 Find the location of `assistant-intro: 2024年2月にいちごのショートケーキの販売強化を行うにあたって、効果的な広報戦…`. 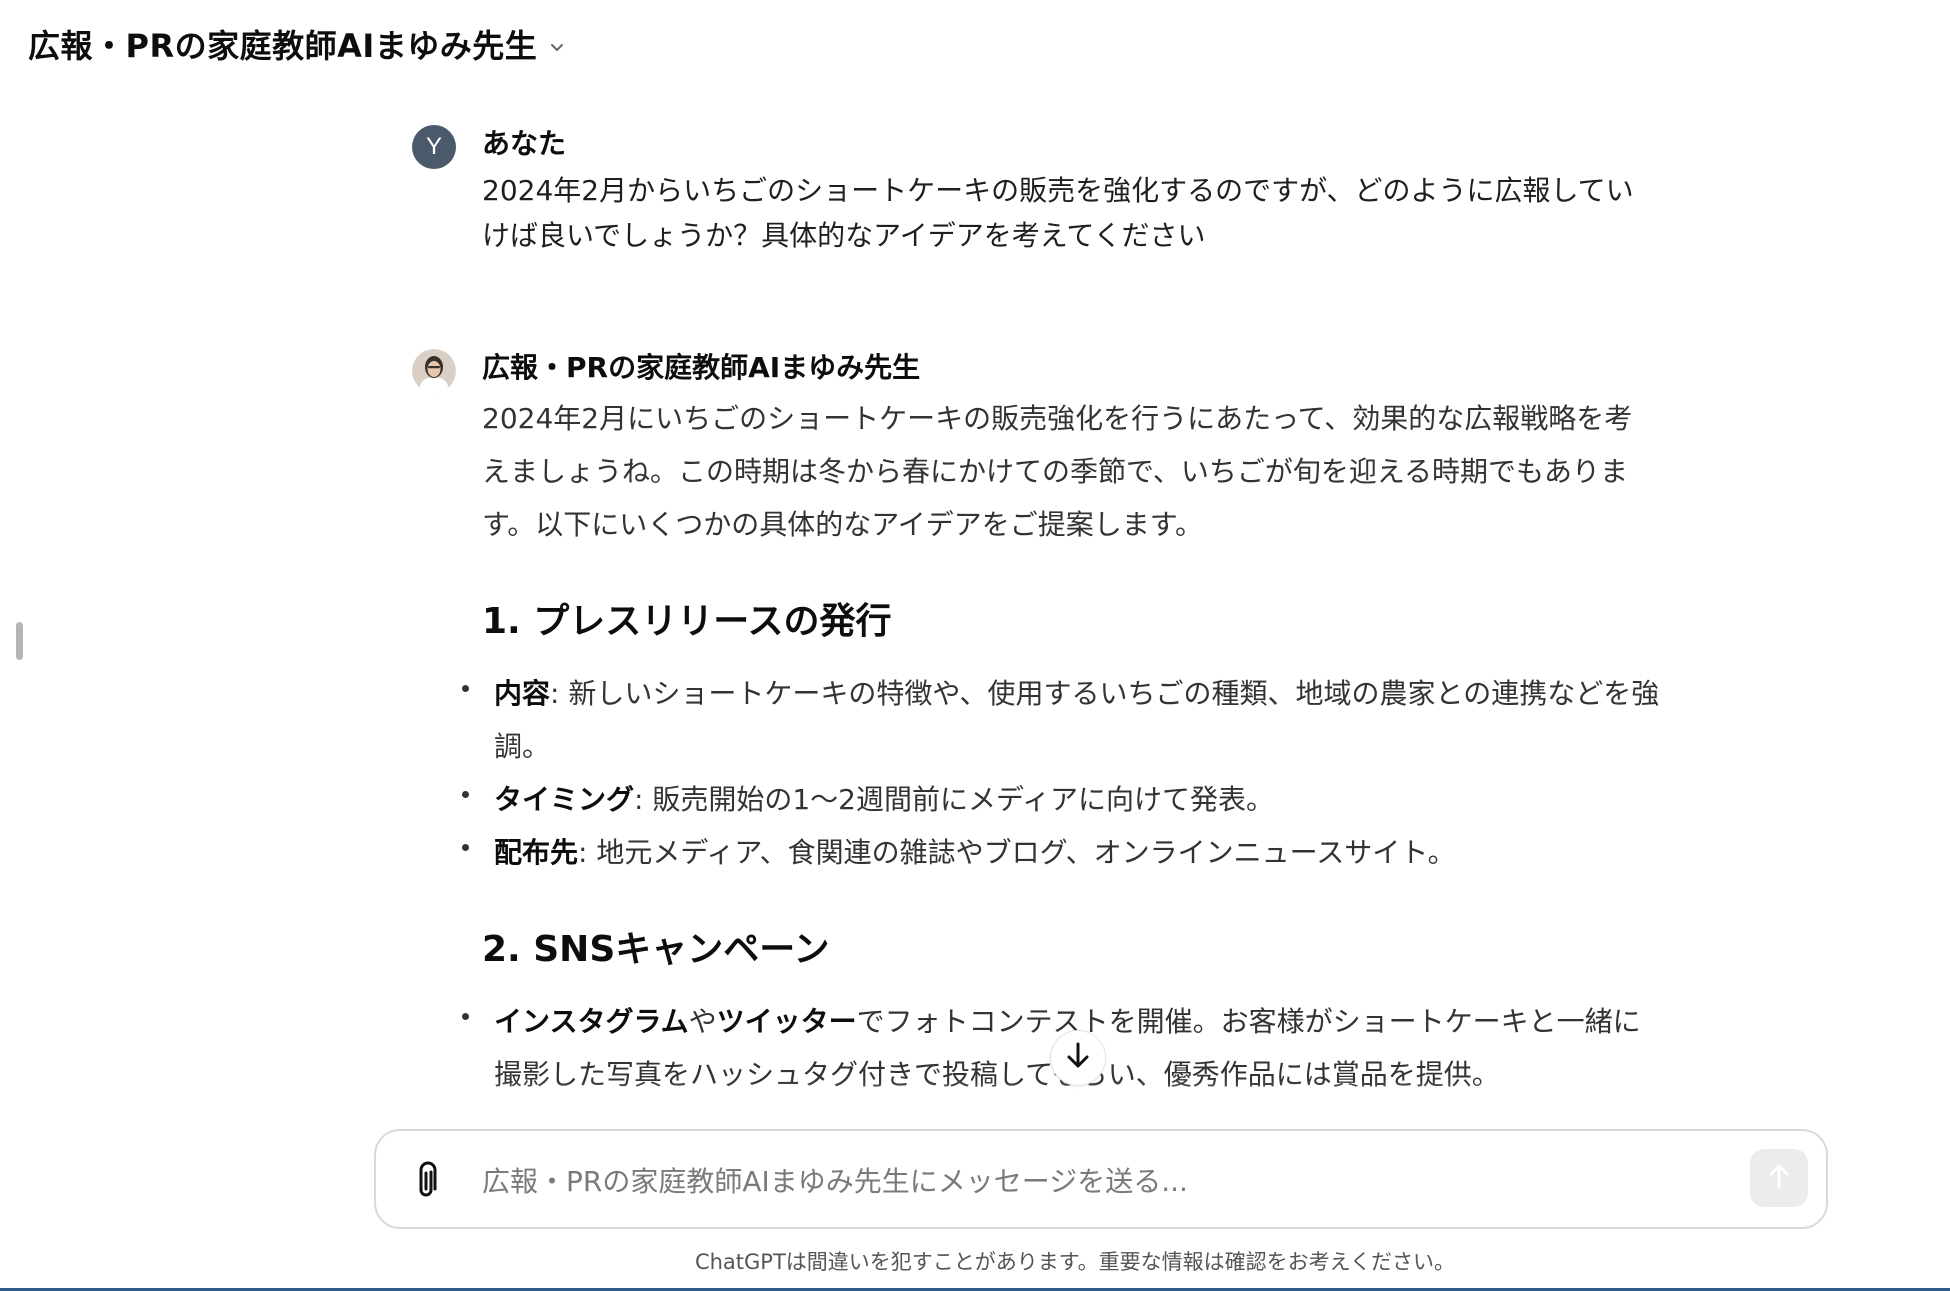

assistant-intro: 2024年2月にいちごのショートケーキの販売強化を行うにあたって、効果的な広報戦… is located at coordinates (1057, 471).